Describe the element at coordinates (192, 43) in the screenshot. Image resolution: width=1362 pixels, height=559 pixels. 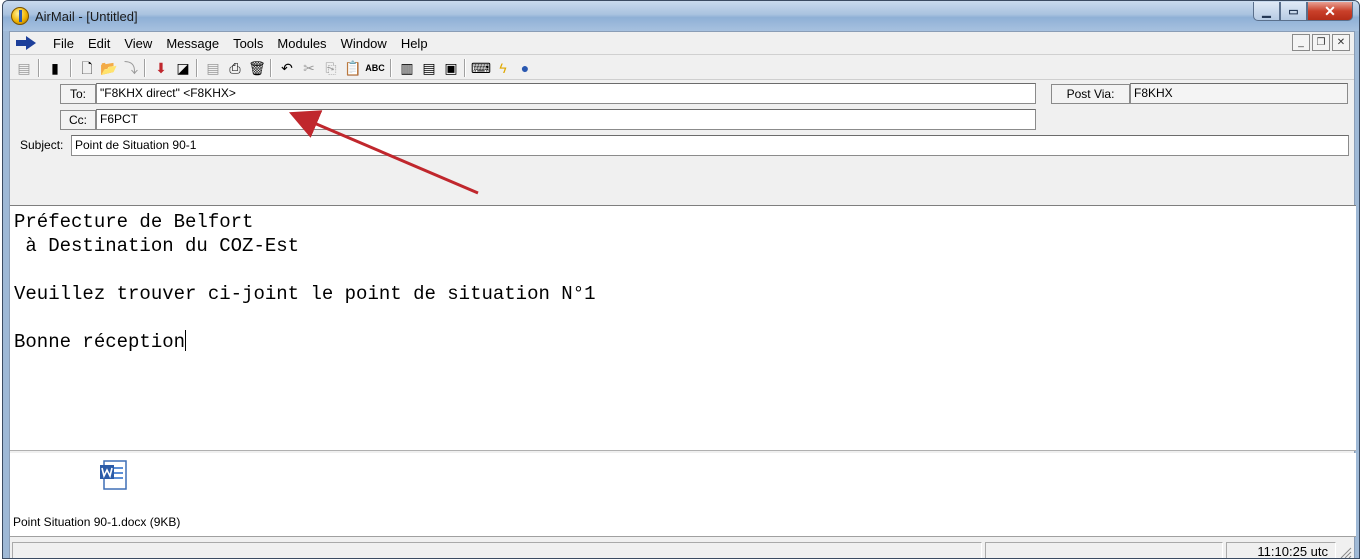
I see `menu-message: Message` at that location.